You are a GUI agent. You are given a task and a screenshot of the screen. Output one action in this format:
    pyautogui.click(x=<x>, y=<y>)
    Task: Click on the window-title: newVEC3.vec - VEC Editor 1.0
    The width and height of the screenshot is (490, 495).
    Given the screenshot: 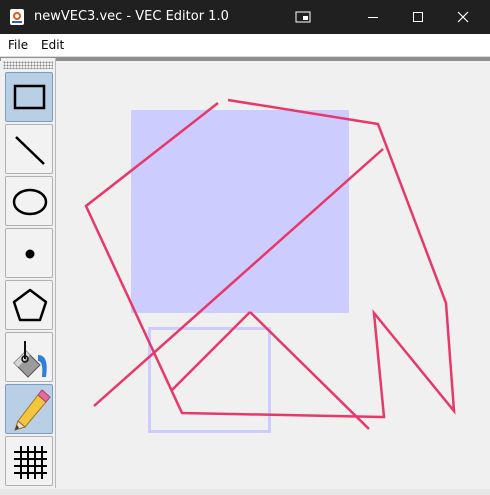 What is the action you would take?
    pyautogui.click(x=131, y=16)
    